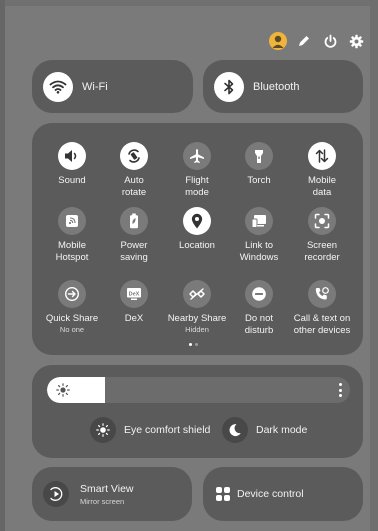 The width and height of the screenshot is (378, 531). I want to click on top-bar, so click(314, 41).